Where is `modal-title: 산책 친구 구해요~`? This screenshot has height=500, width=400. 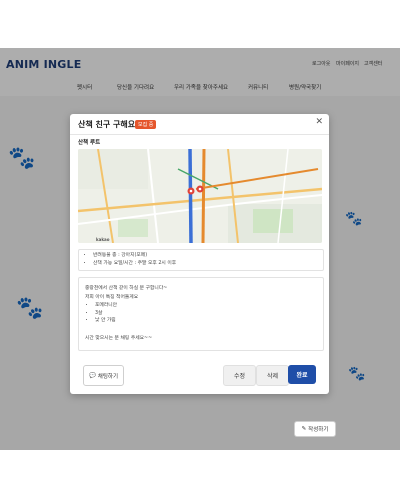 modal-title: 산책 친구 구해요~ is located at coordinates (110, 124).